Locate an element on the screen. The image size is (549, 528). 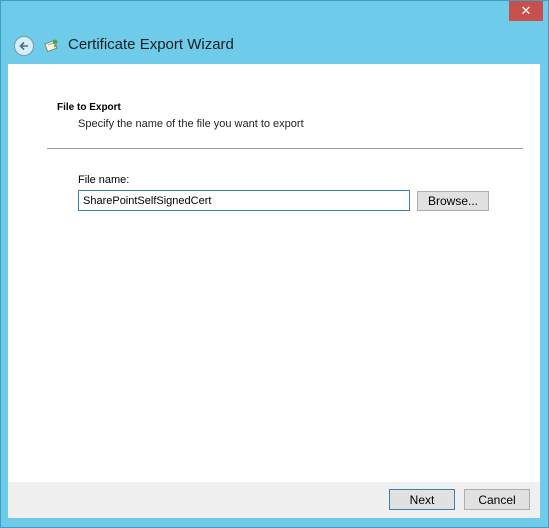
back-button is located at coordinates (24, 46).